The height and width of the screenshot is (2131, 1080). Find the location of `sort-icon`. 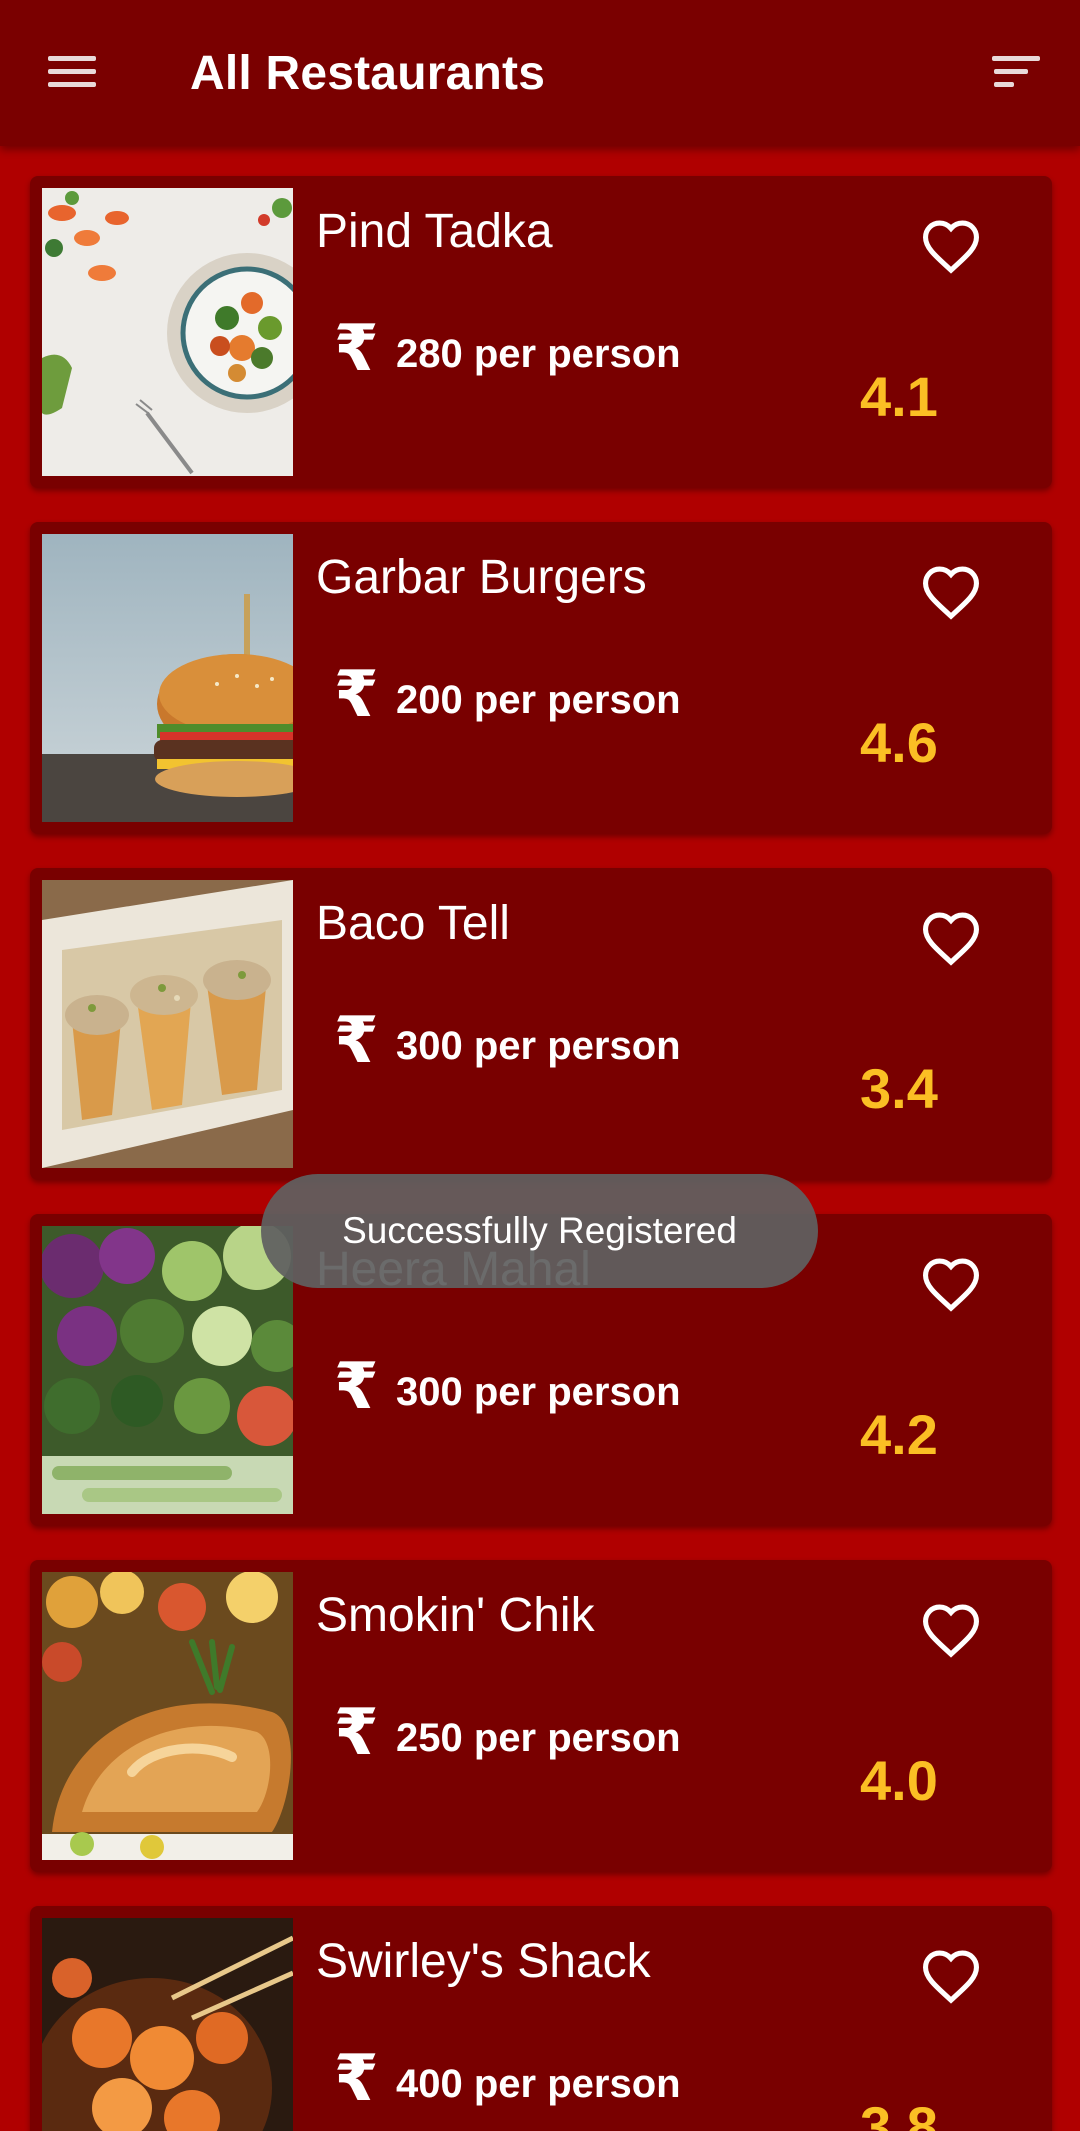

sort-icon is located at coordinates (1017, 72).